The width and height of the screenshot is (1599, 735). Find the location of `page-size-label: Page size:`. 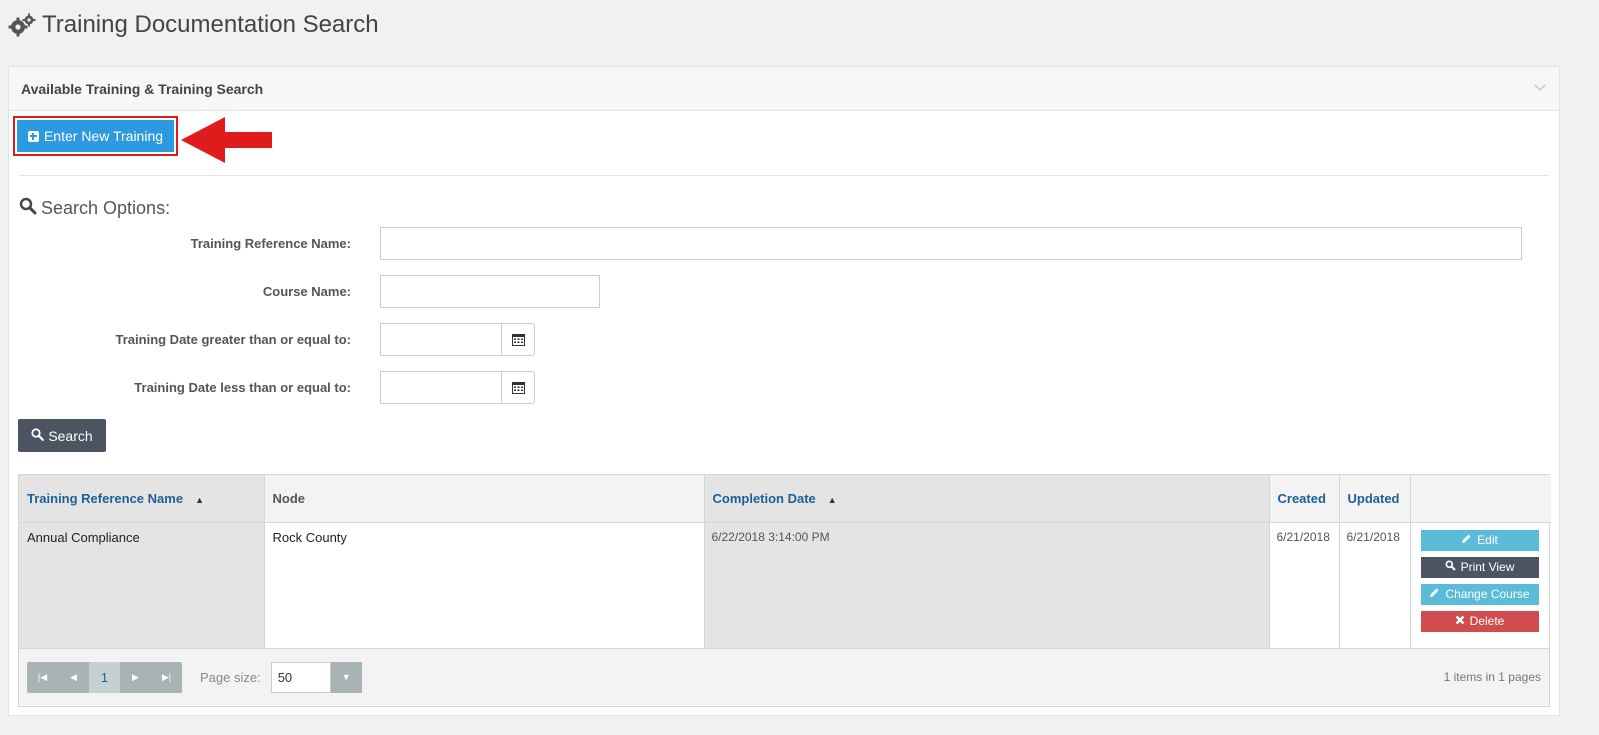

page-size-label: Page size: is located at coordinates (230, 677).